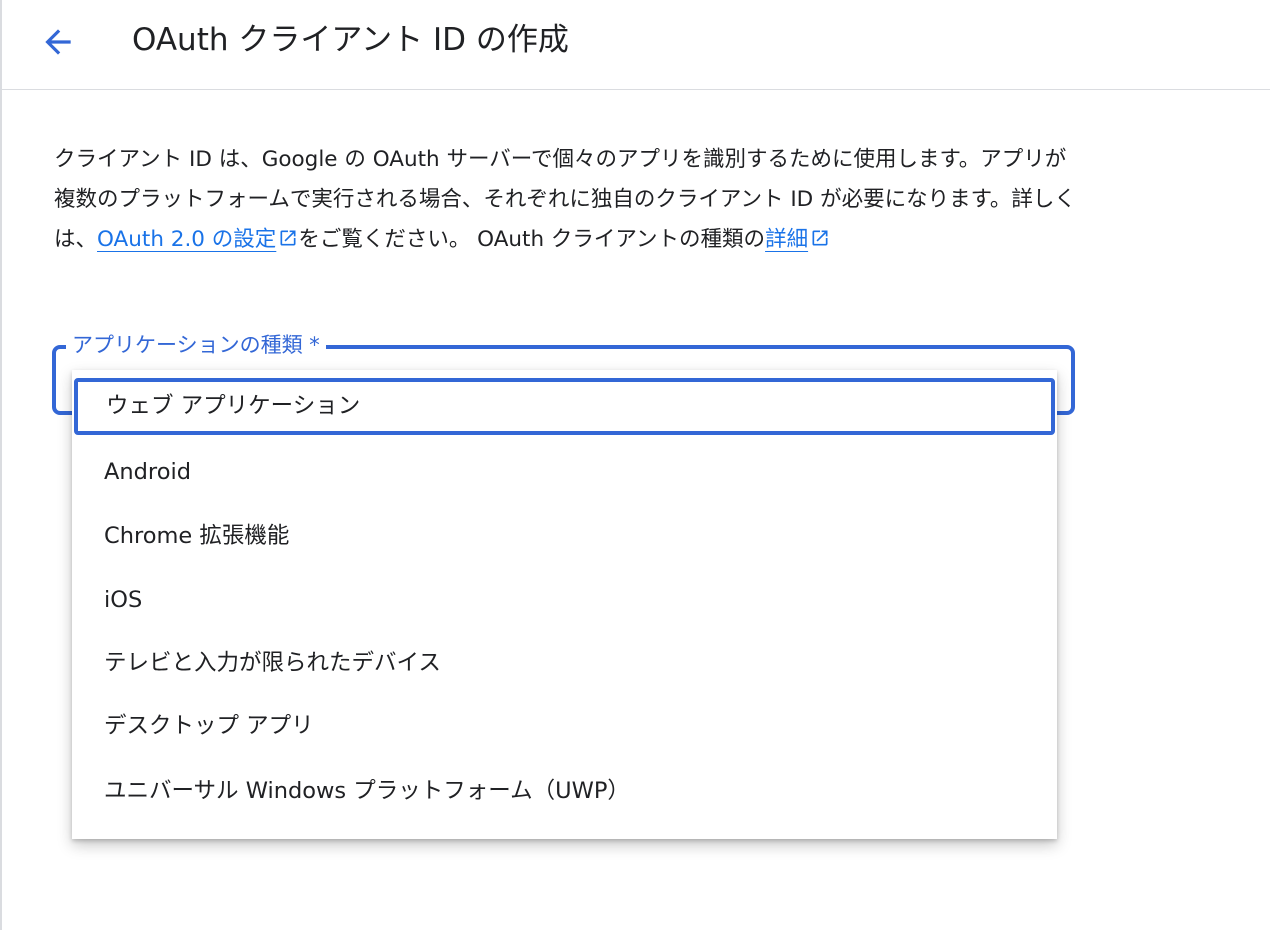 The image size is (1270, 930). I want to click on details-link-label: 詳細, so click(787, 239).